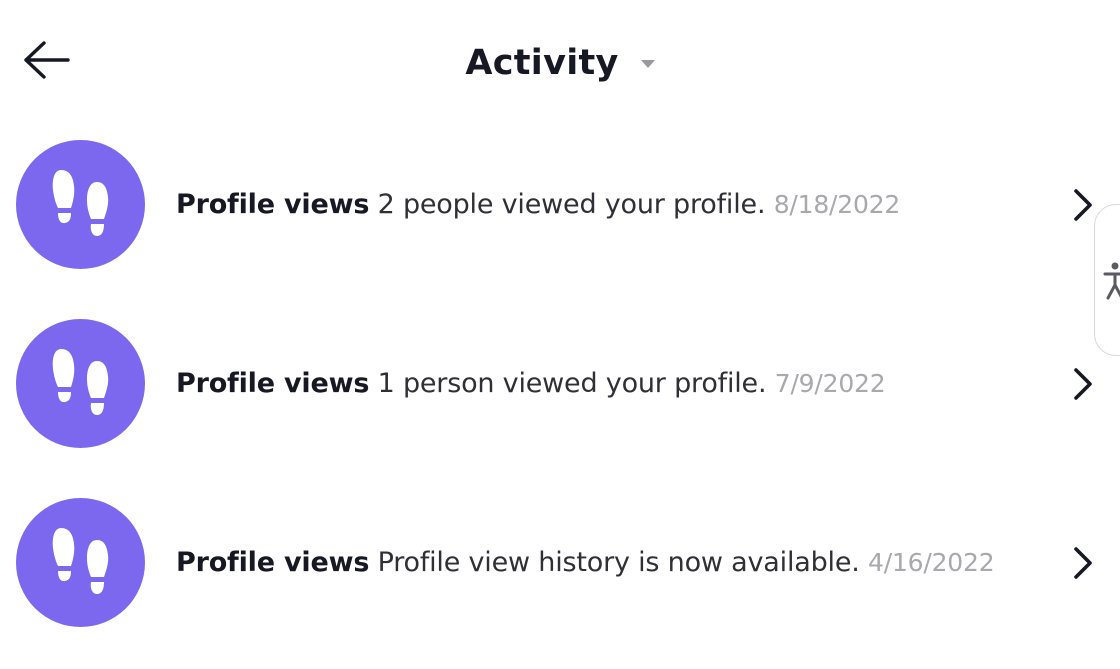  I want to click on activity-date: 4/16/2022, so click(931, 562).